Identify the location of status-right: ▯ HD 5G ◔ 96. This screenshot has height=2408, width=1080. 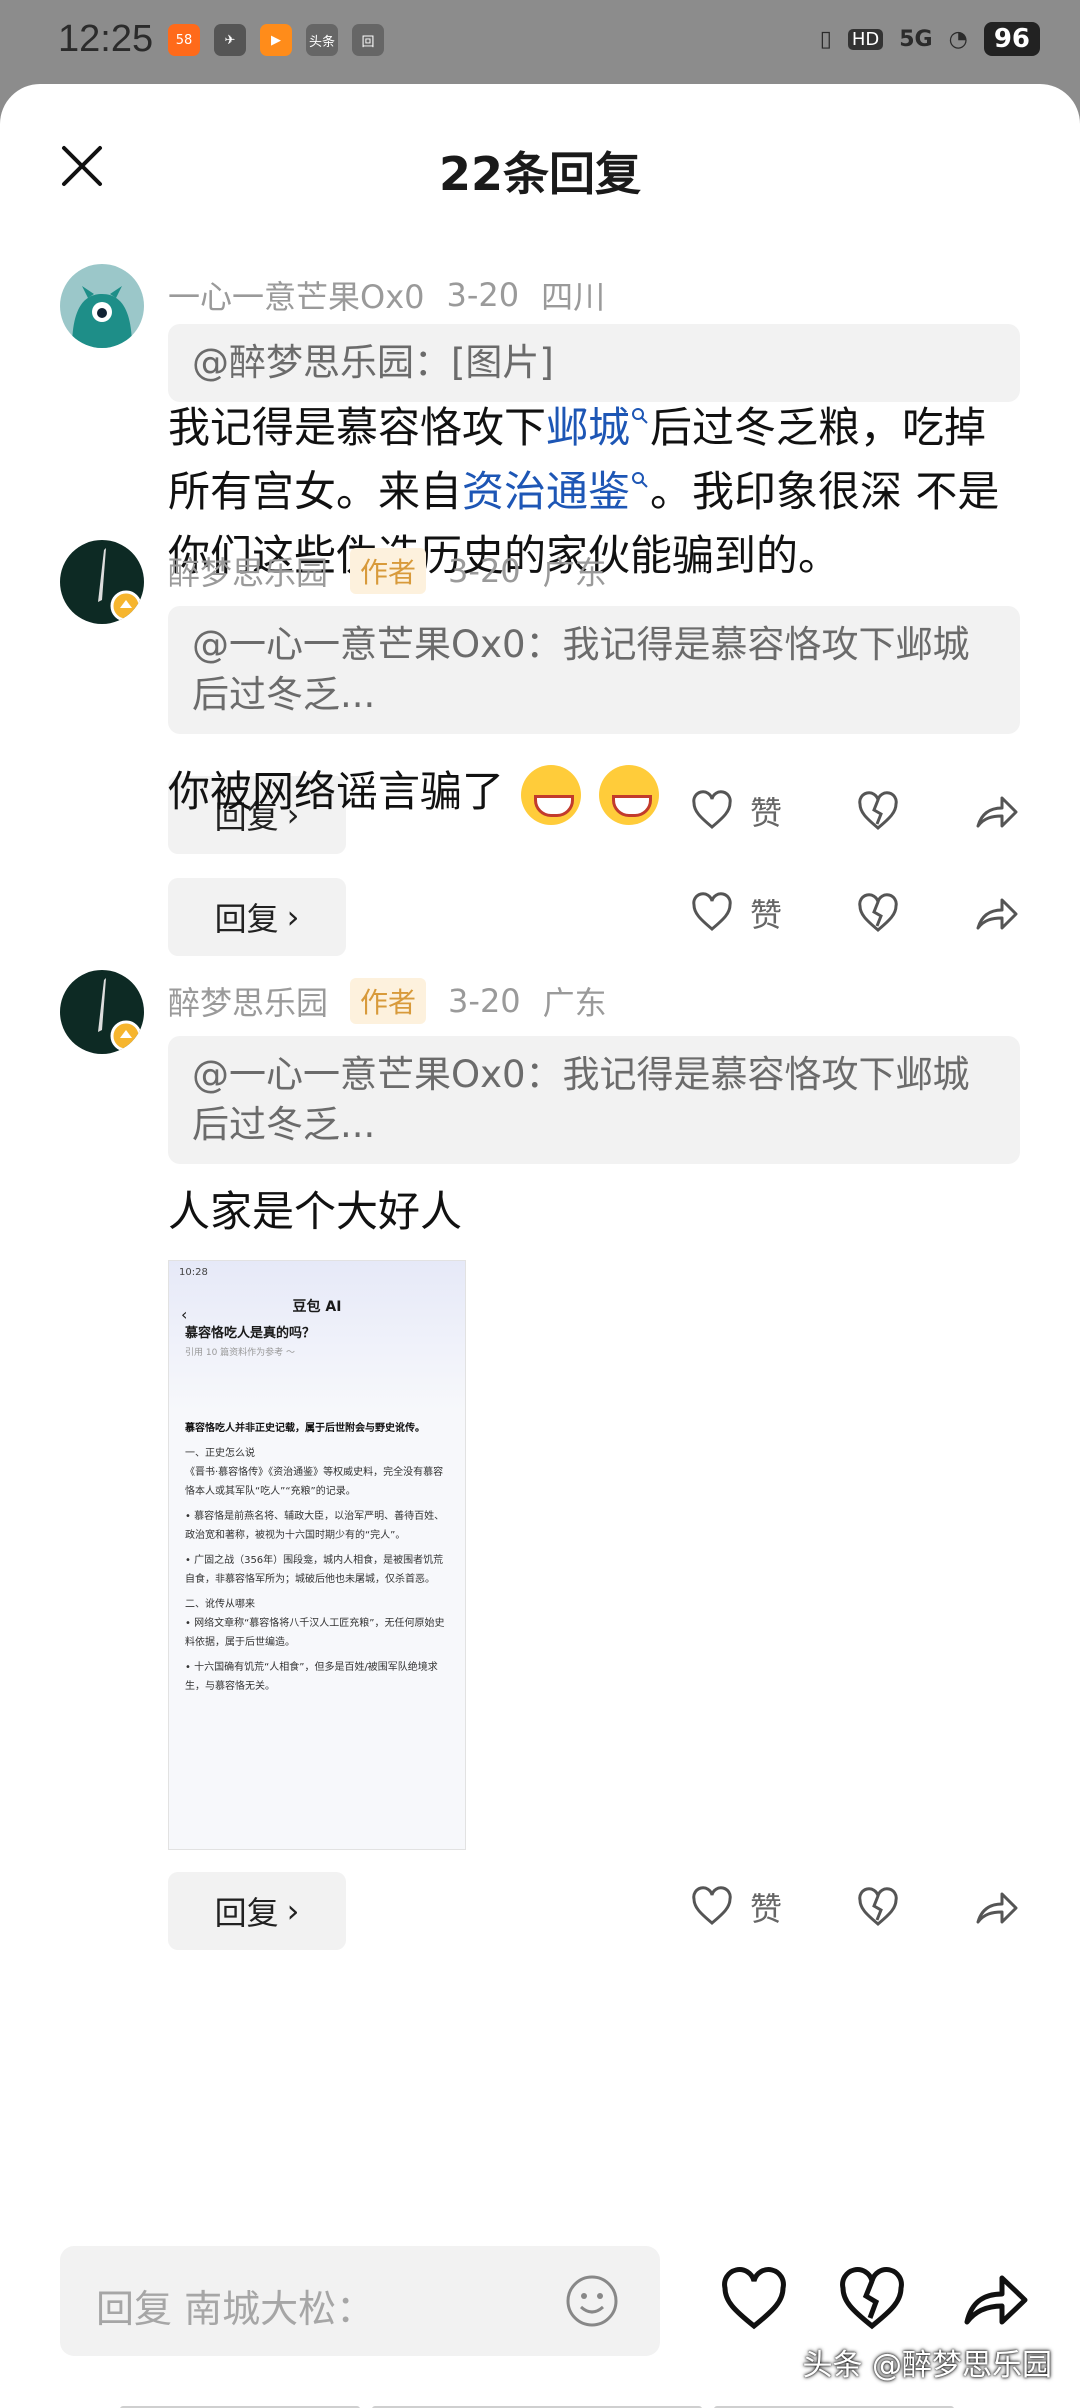
(930, 39).